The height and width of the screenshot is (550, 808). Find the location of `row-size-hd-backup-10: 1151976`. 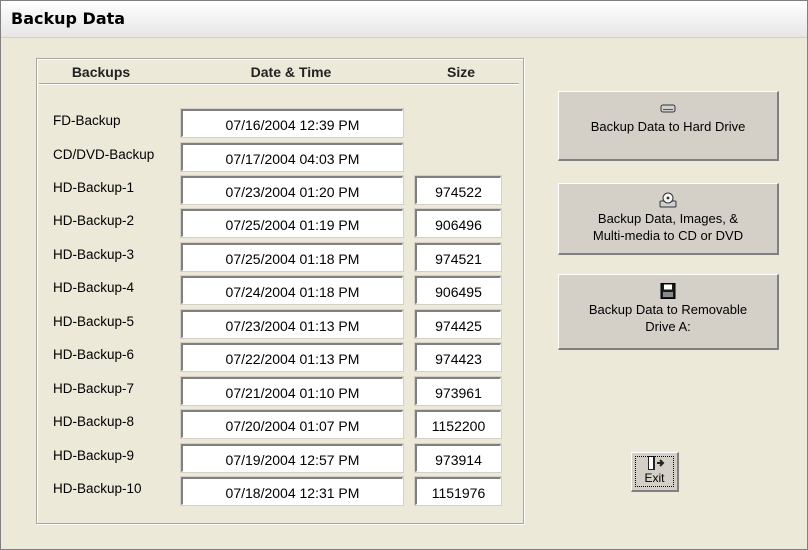

row-size-hd-backup-10: 1151976 is located at coordinates (458, 491).